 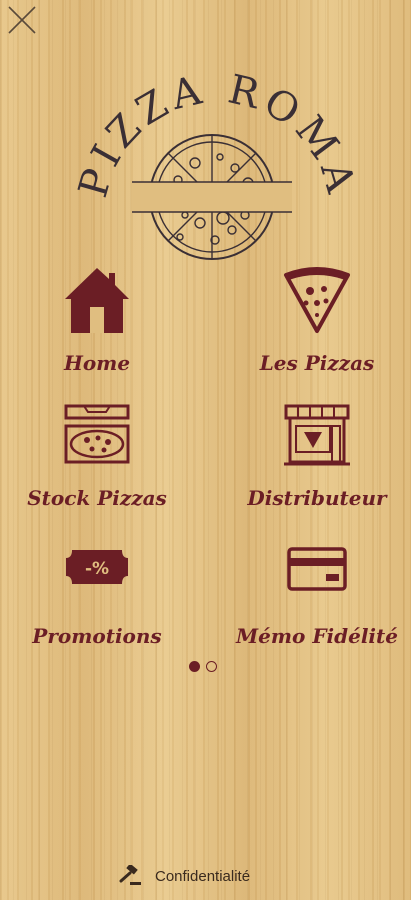 I want to click on menu-label: Promotions, so click(x=97, y=636).